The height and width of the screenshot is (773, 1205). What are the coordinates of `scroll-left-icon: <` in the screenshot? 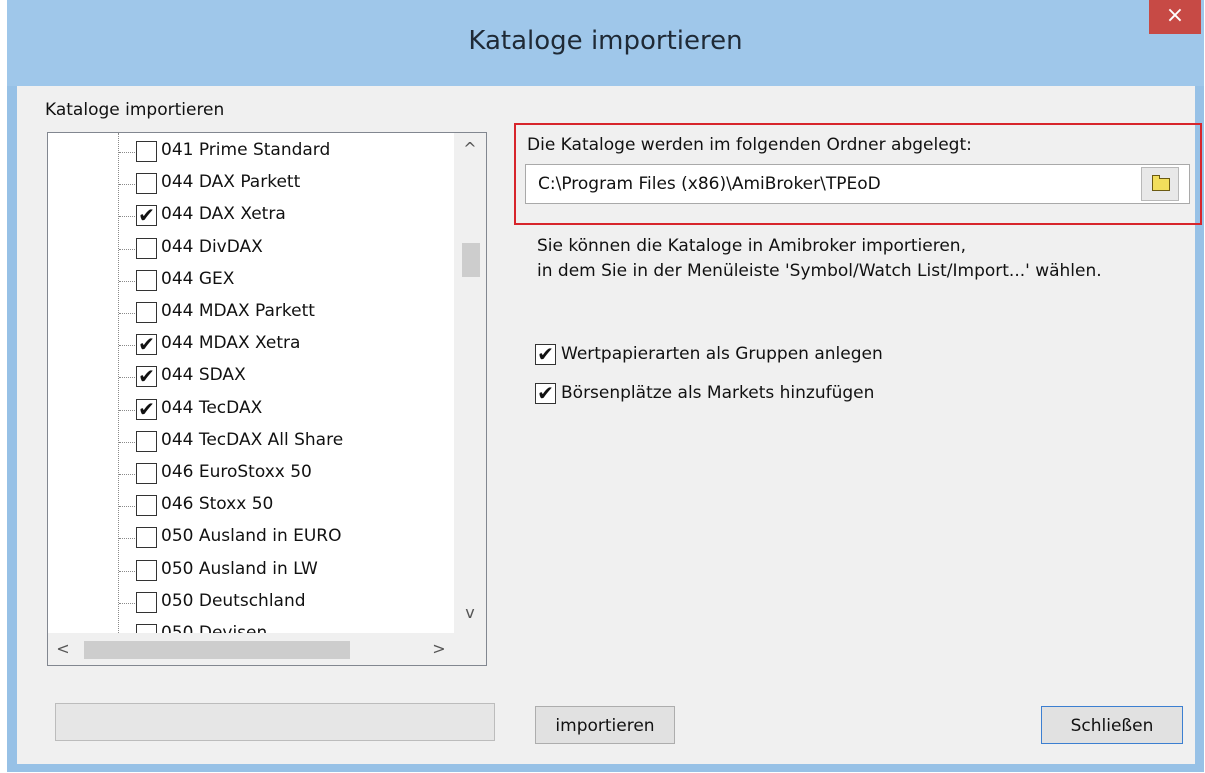 It's located at (63, 649).